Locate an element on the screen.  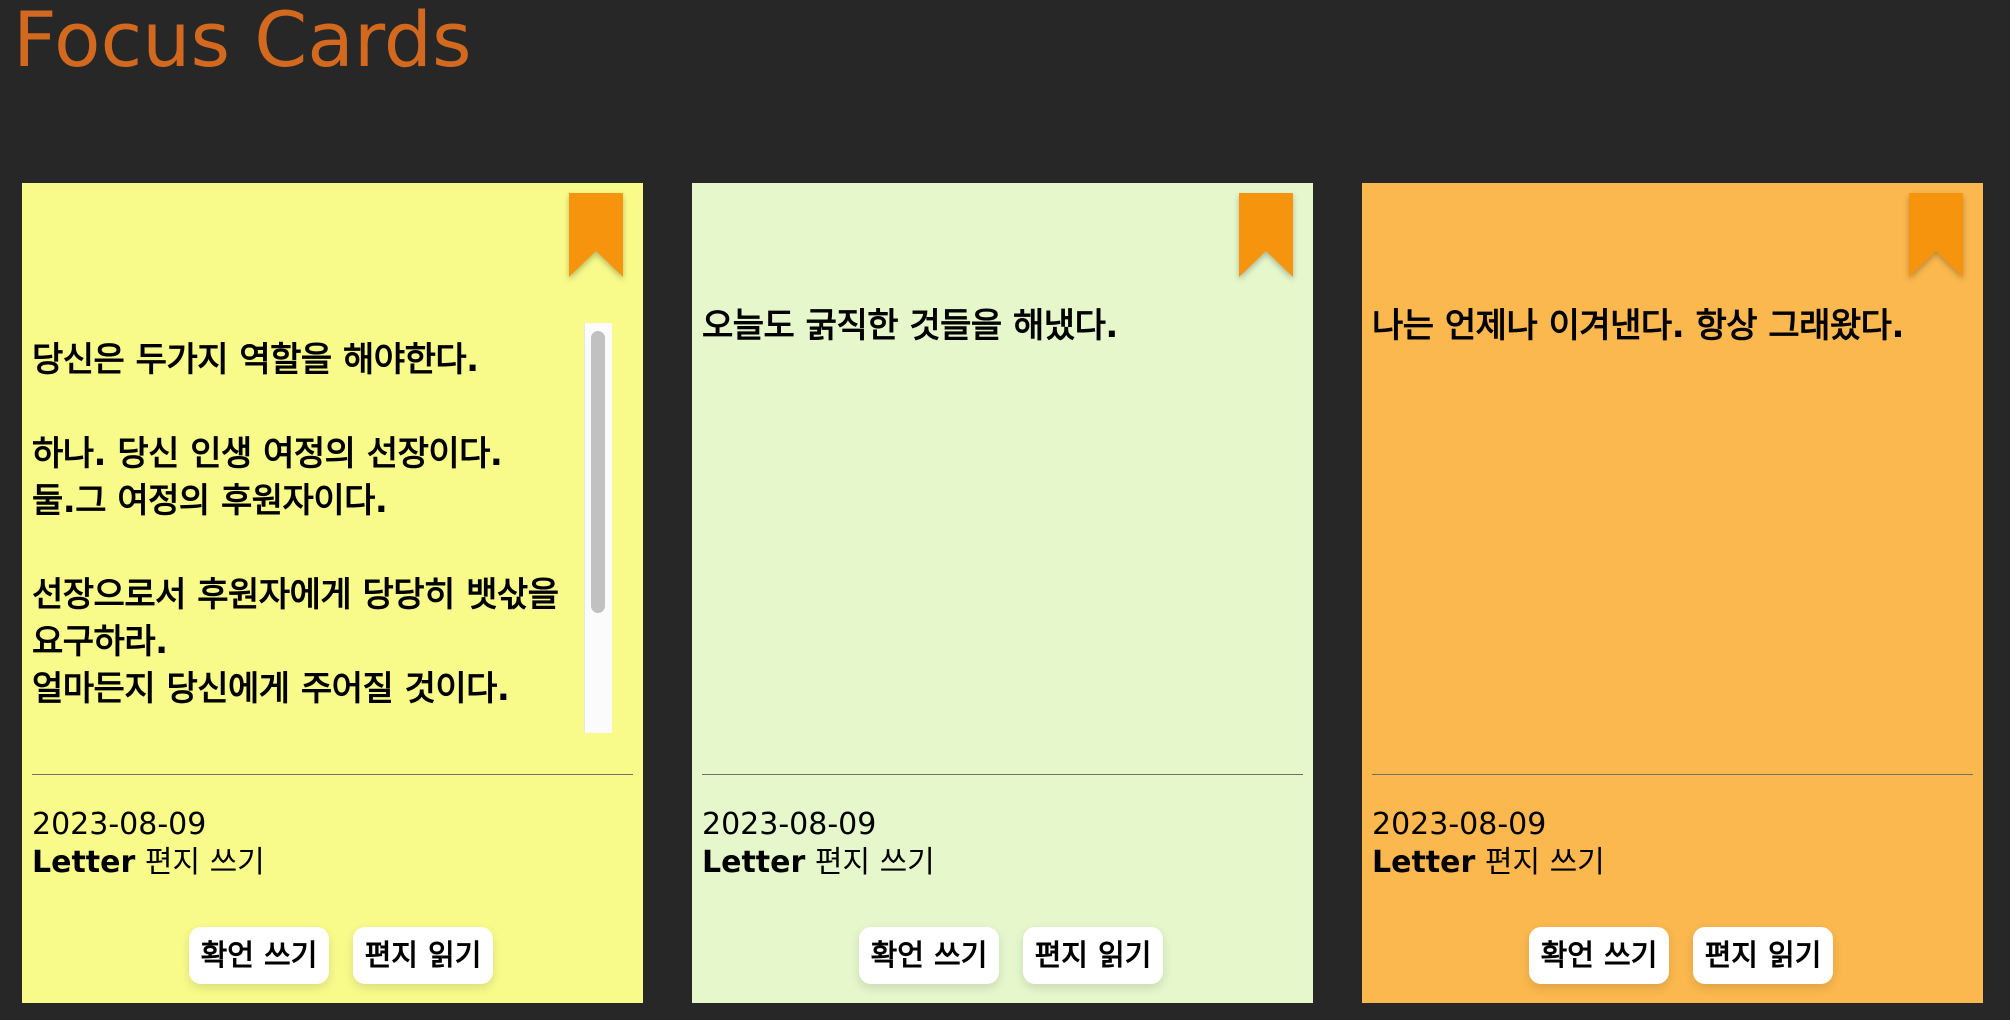
card-message-area: 나는 언제나 이겨낸다. 항상 그래왔다. is located at coordinates (1662, 519).